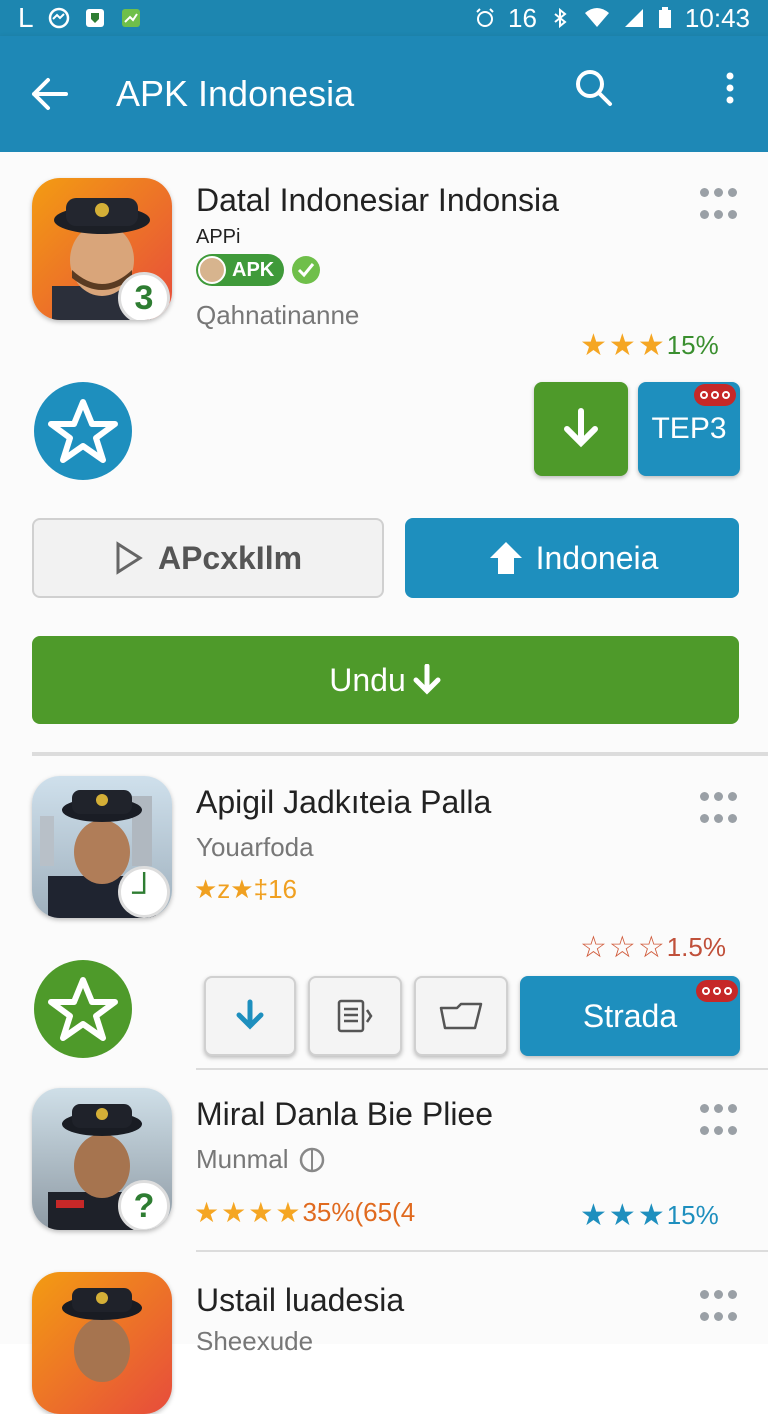  I want to click on list-item-developer: Munmal, so click(242, 1159).